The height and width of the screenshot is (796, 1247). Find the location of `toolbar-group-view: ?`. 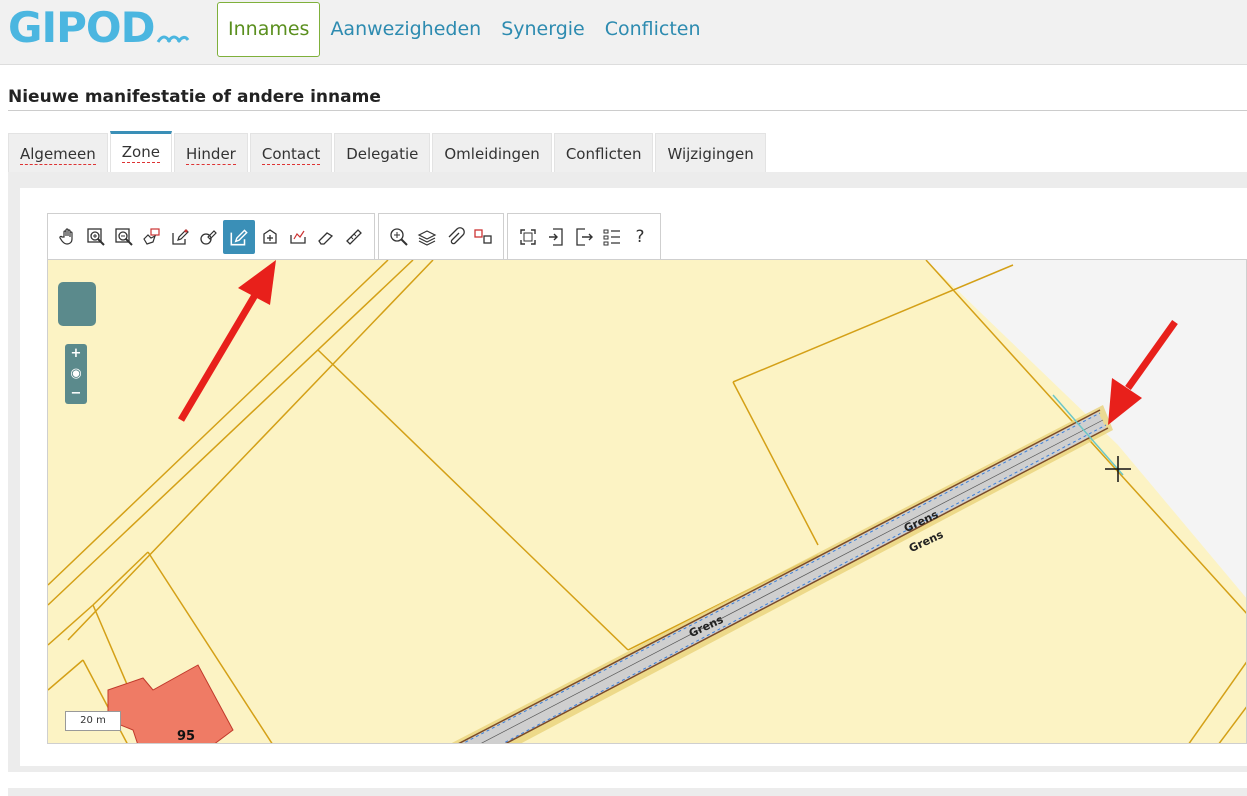

toolbar-group-view: ? is located at coordinates (584, 236).